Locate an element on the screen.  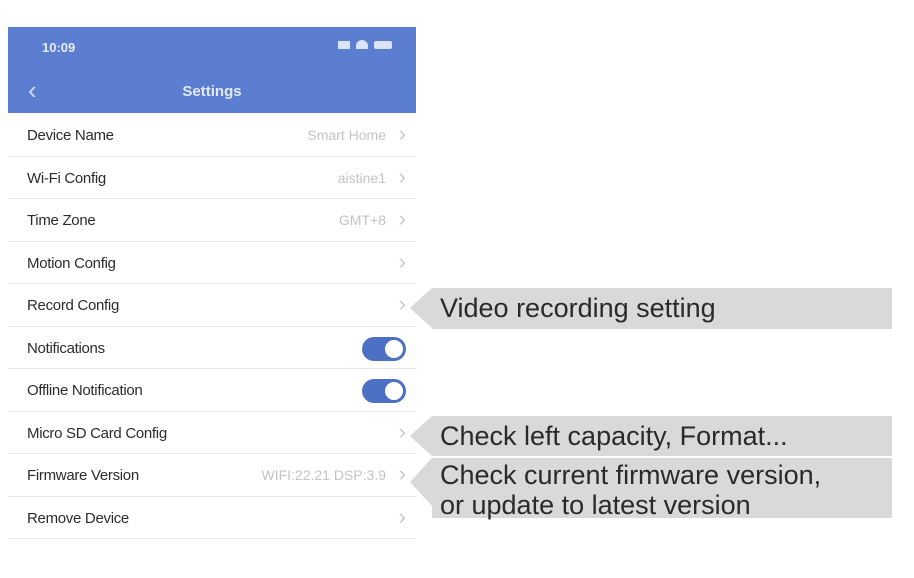
row-notifications: Notifications is located at coordinates (212, 348).